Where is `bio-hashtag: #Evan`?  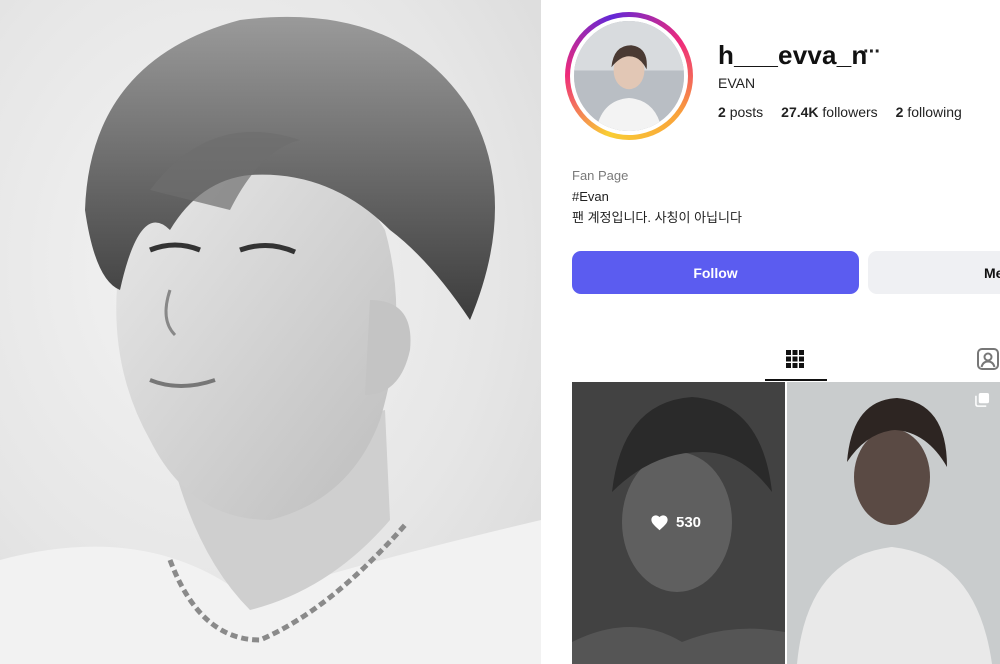 bio-hashtag: #Evan is located at coordinates (590, 196).